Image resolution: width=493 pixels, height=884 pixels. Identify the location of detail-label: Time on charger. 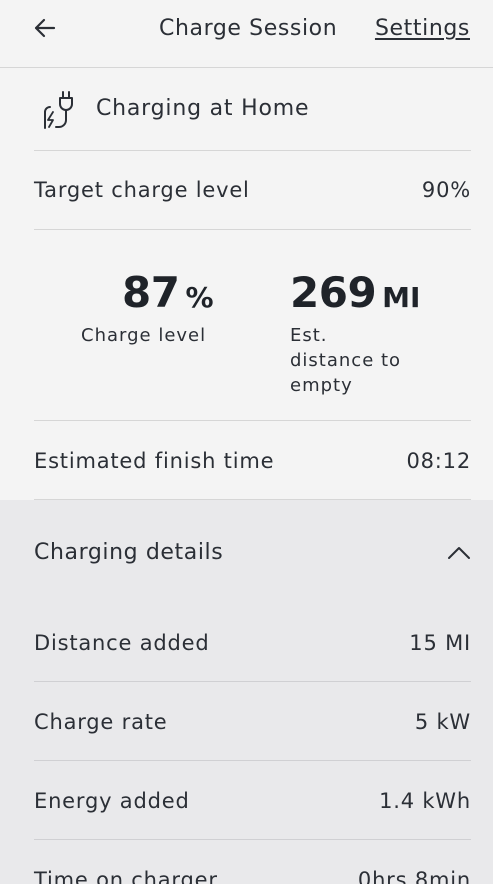
(126, 876).